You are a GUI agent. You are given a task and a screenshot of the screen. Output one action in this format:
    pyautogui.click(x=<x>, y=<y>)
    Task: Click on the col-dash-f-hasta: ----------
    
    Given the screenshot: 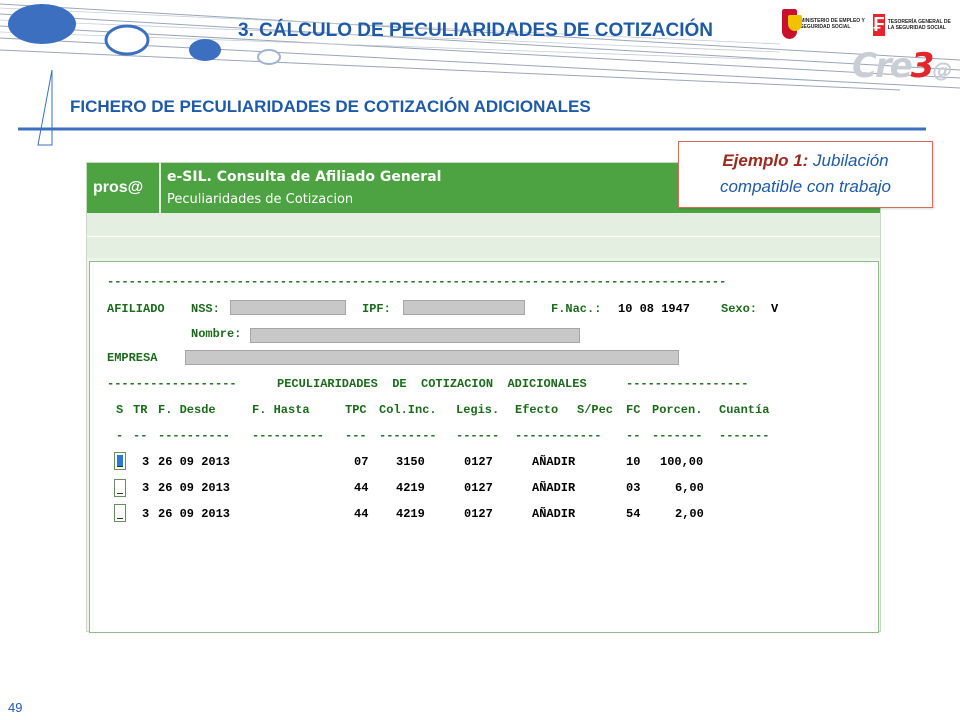 What is the action you would take?
    pyautogui.click(x=288, y=436)
    